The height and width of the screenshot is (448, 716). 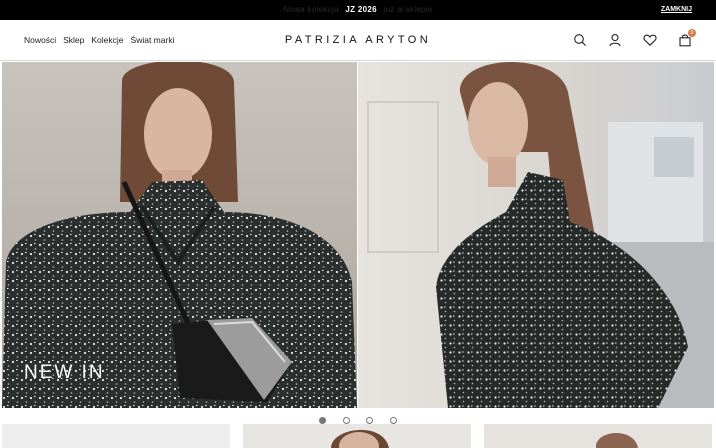 What do you see at coordinates (624, 40) in the screenshot?
I see `header-icons: 0` at bounding box center [624, 40].